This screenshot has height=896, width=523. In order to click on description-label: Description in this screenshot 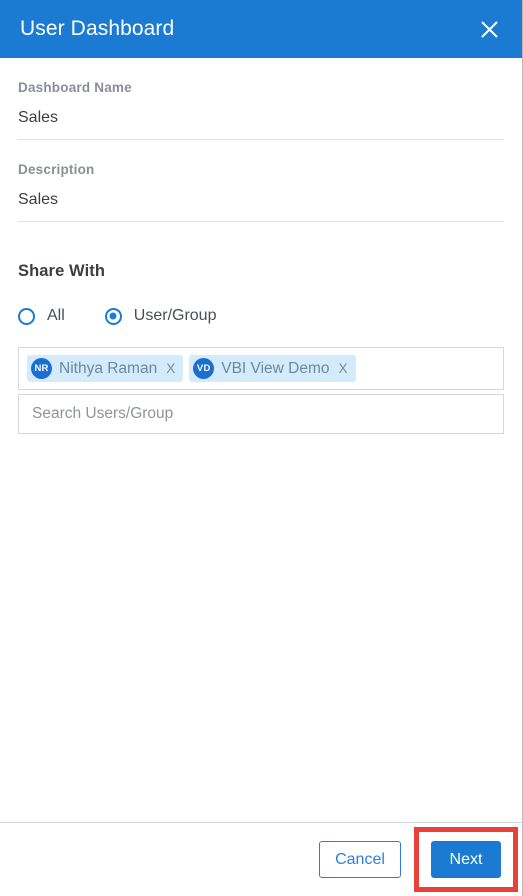, I will do `click(56, 169)`.